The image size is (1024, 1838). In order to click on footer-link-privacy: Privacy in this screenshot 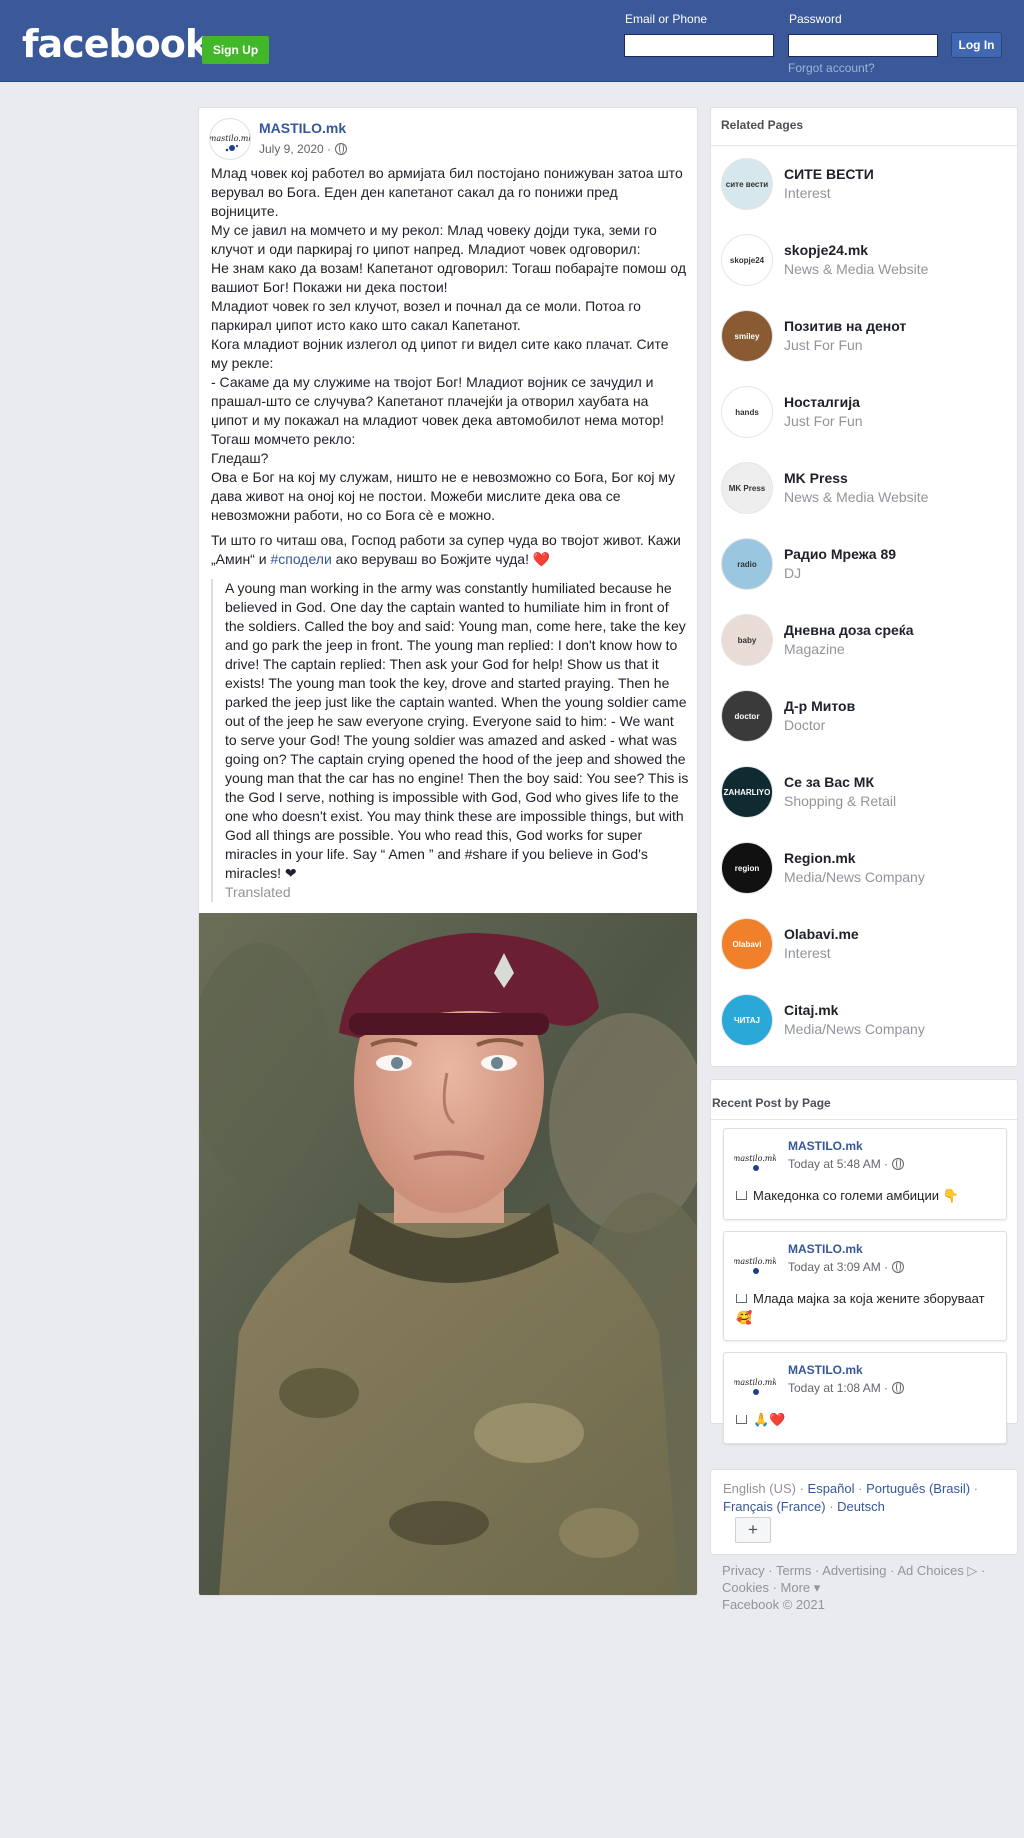, I will do `click(743, 1570)`.